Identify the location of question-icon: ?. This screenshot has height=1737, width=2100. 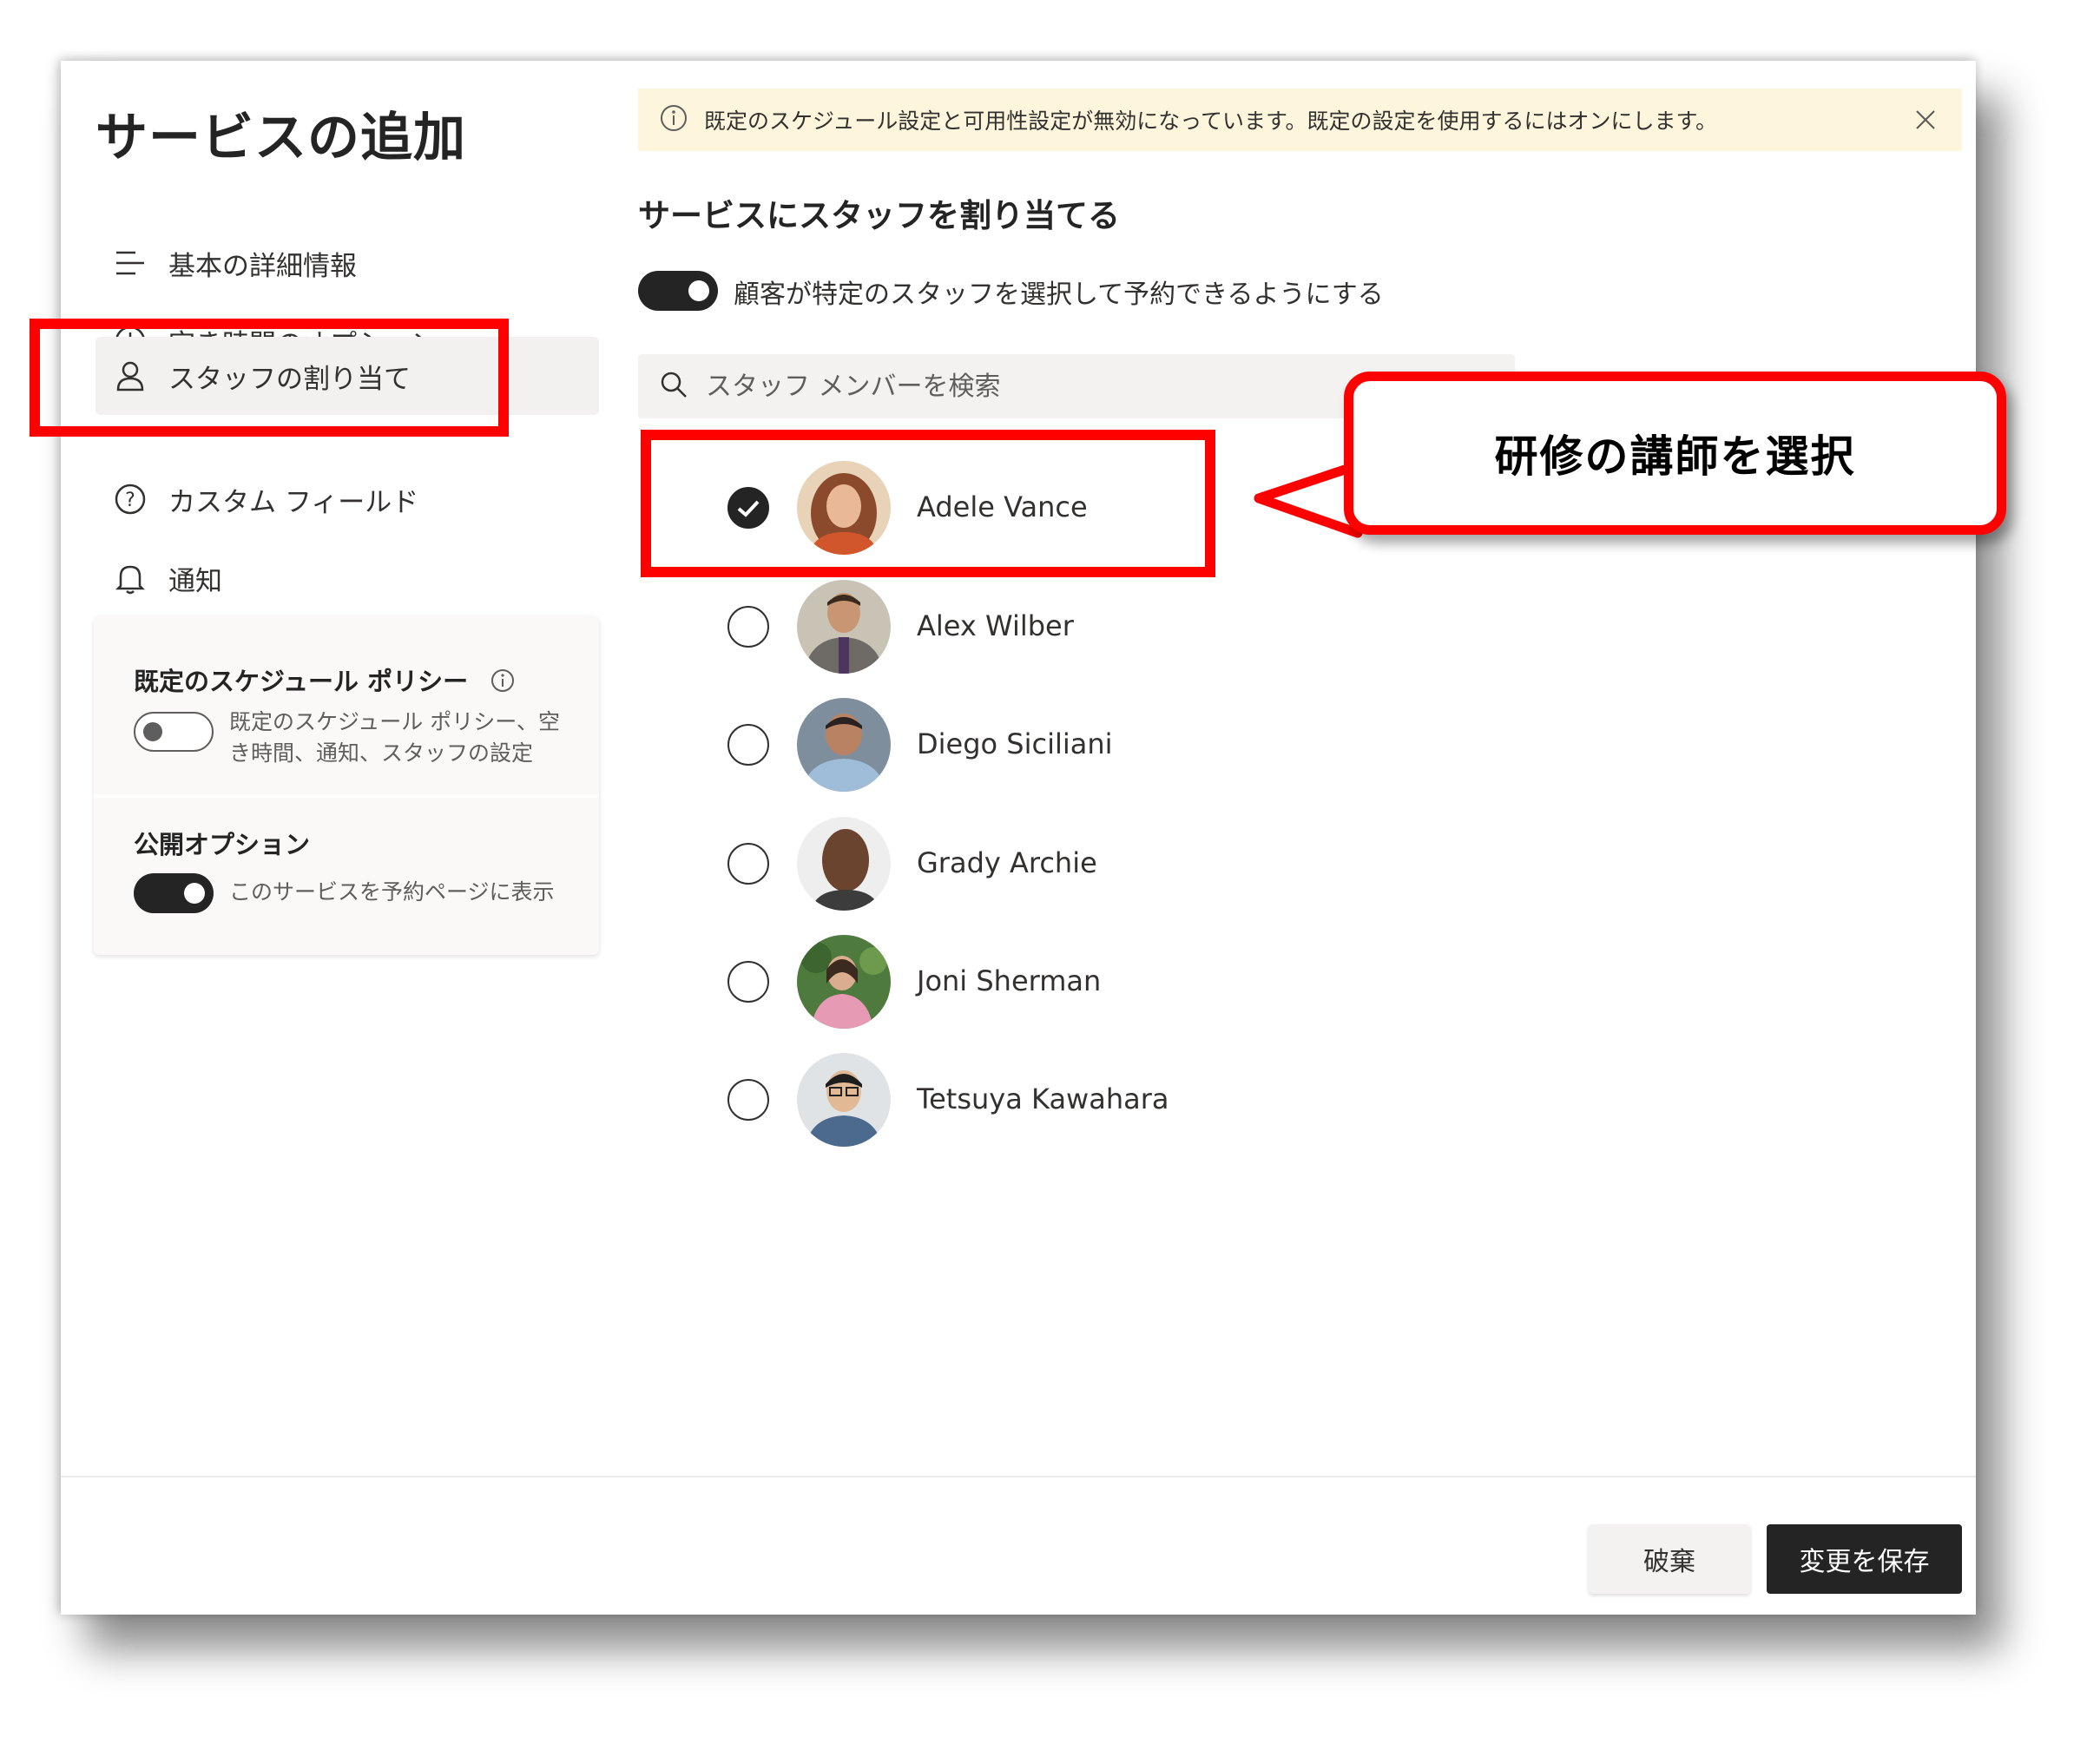
(130, 499).